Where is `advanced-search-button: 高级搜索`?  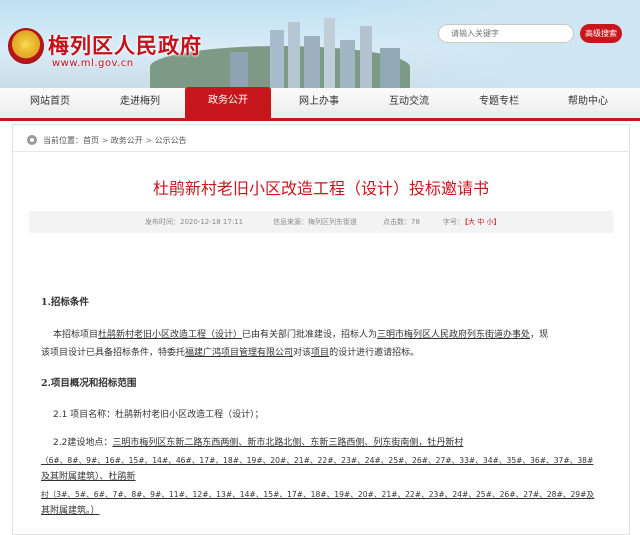 advanced-search-button: 高级搜索 is located at coordinates (601, 33).